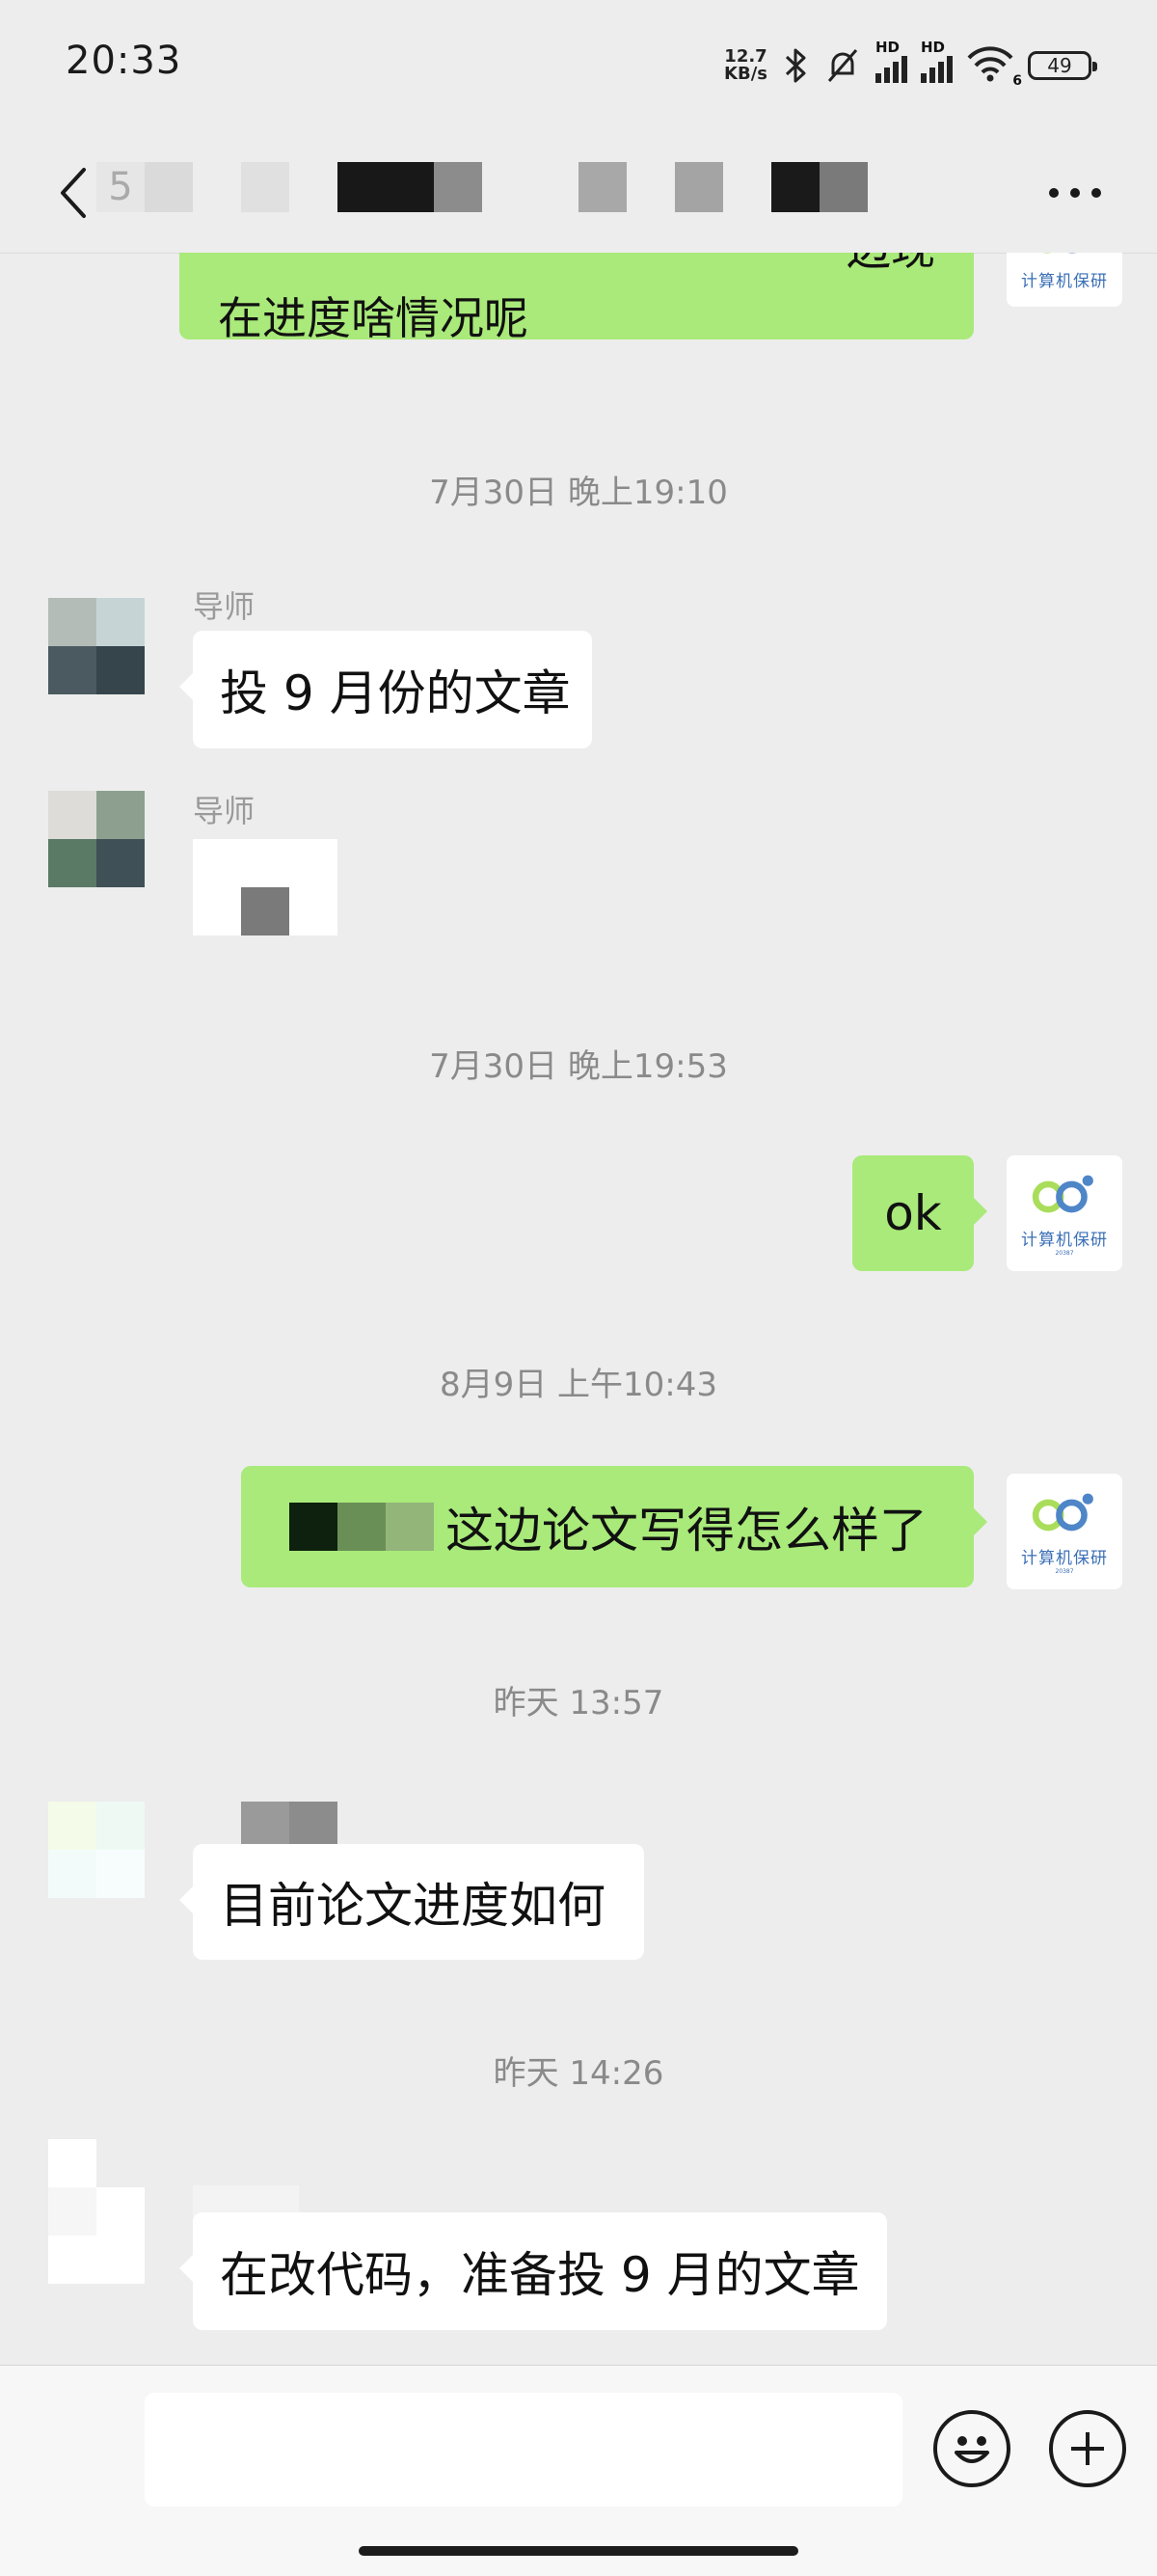 The image size is (1157, 2576). I want to click on chevron-left-icon, so click(73, 193).